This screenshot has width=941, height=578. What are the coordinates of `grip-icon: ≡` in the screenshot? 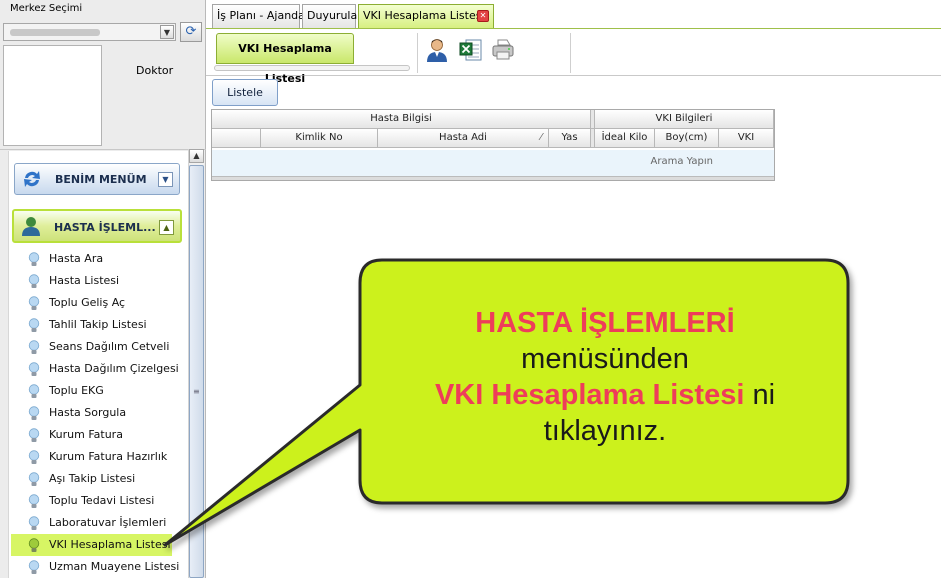 It's located at (196, 391).